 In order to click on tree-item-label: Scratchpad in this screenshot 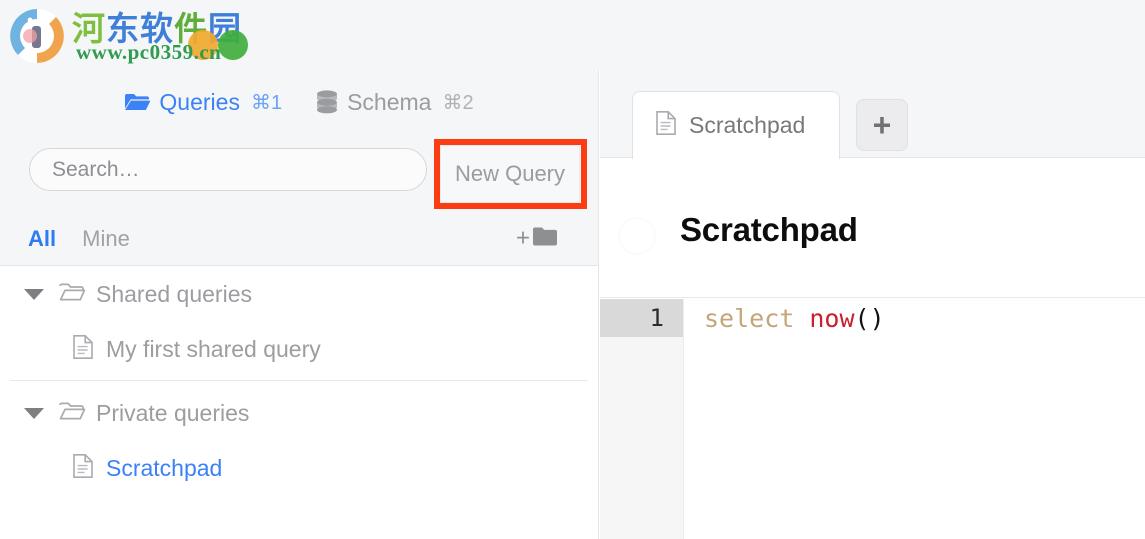, I will do `click(164, 467)`.